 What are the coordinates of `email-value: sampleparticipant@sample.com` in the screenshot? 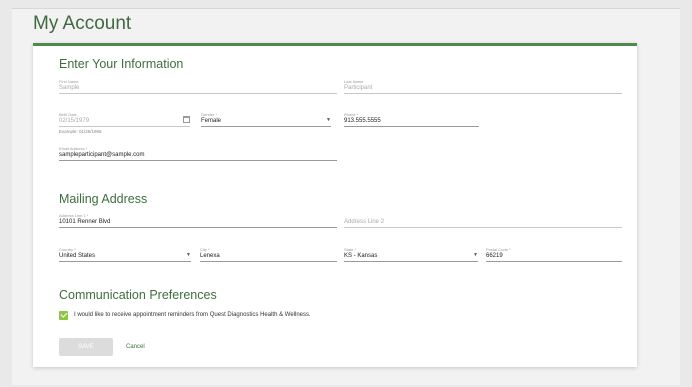 It's located at (198, 155).